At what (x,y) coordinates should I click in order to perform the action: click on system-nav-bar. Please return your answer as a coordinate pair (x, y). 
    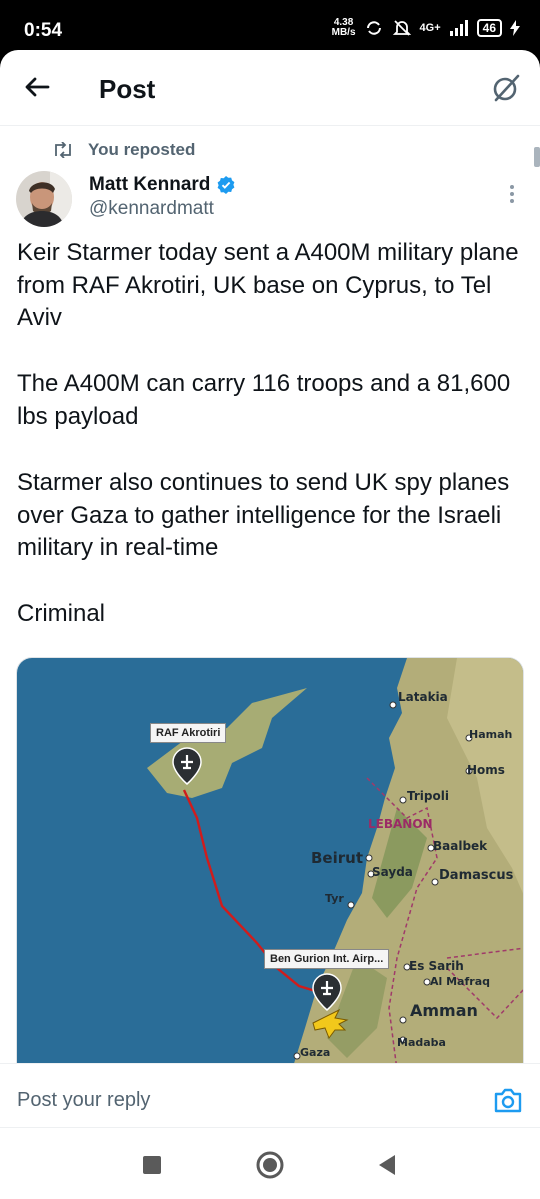
    Looking at the image, I should click on (270, 1163).